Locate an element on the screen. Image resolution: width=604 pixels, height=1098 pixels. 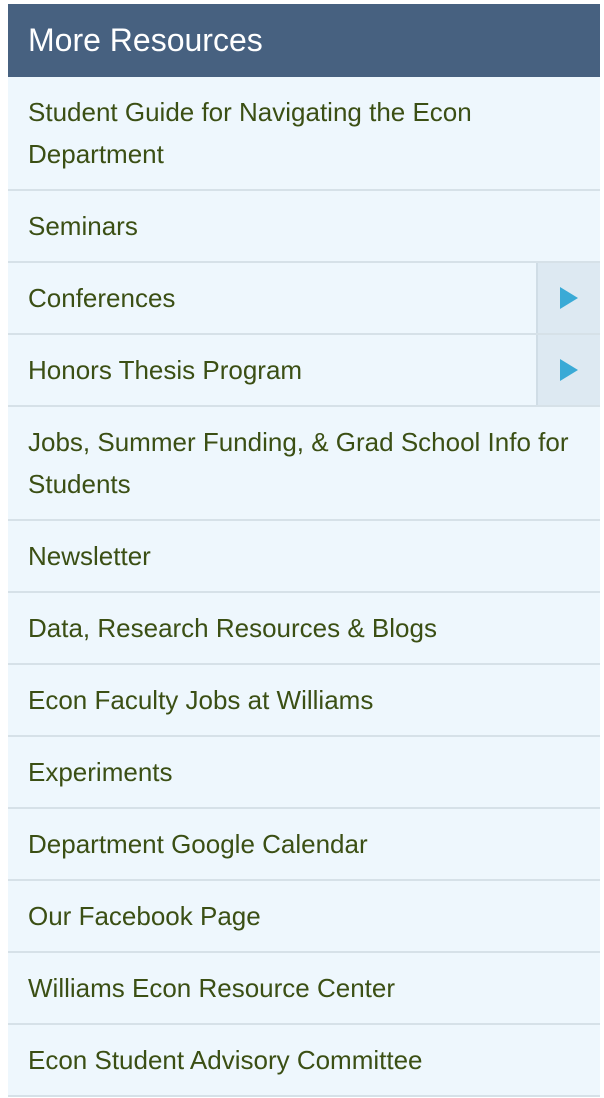
menu-item-advisory-committee: Econ Student Advisory Committee is located at coordinates (304, 1061).